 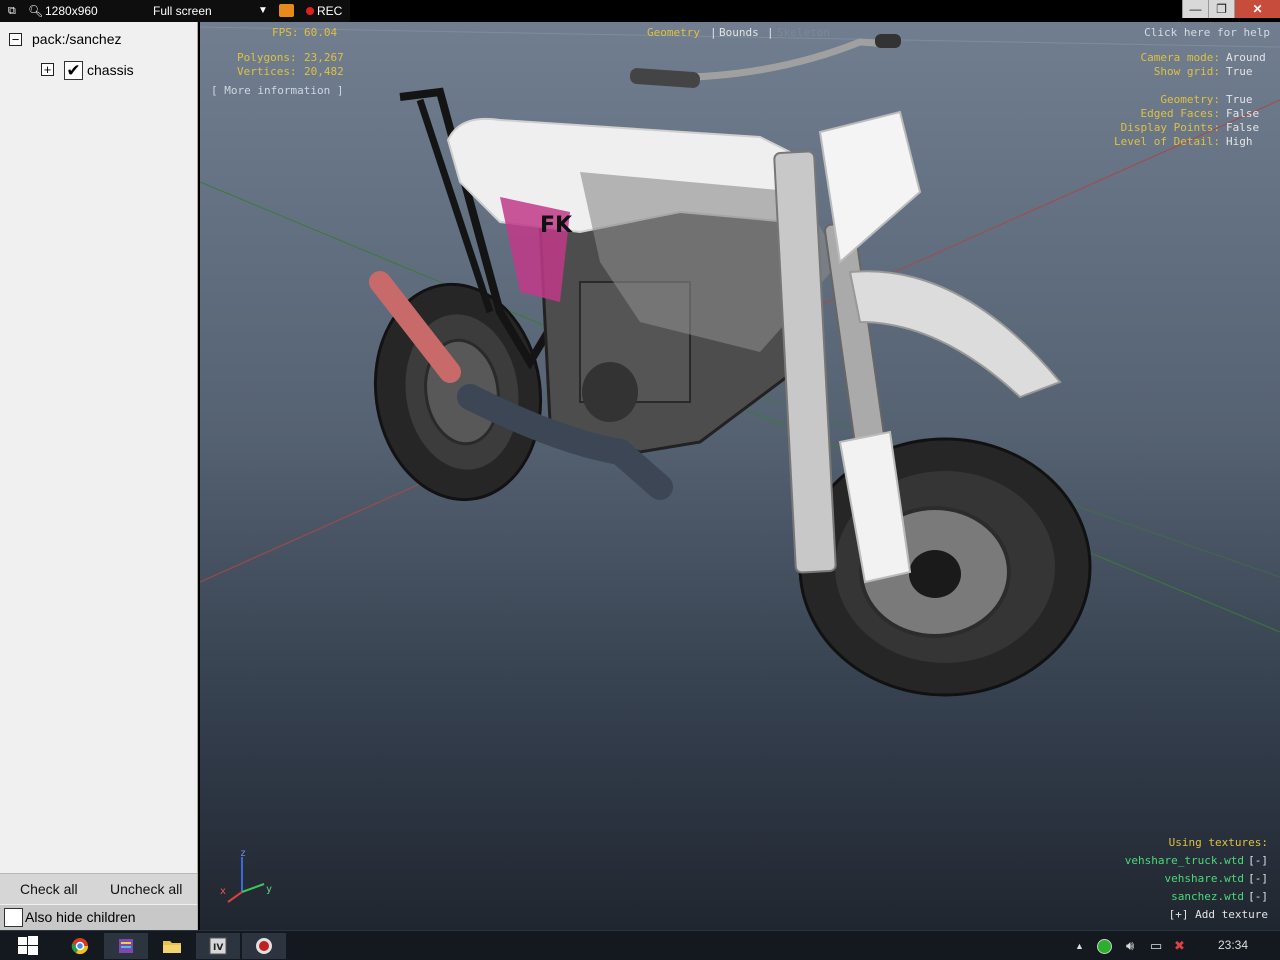 I want to click on axis-gizmo-icon, so click(x=246, y=880).